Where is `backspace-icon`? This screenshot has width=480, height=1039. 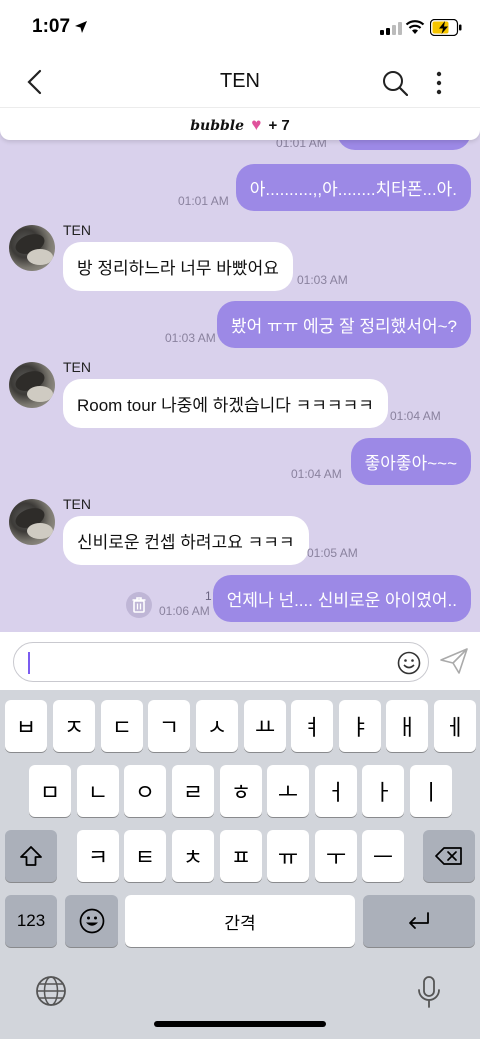
backspace-icon is located at coordinates (448, 856).